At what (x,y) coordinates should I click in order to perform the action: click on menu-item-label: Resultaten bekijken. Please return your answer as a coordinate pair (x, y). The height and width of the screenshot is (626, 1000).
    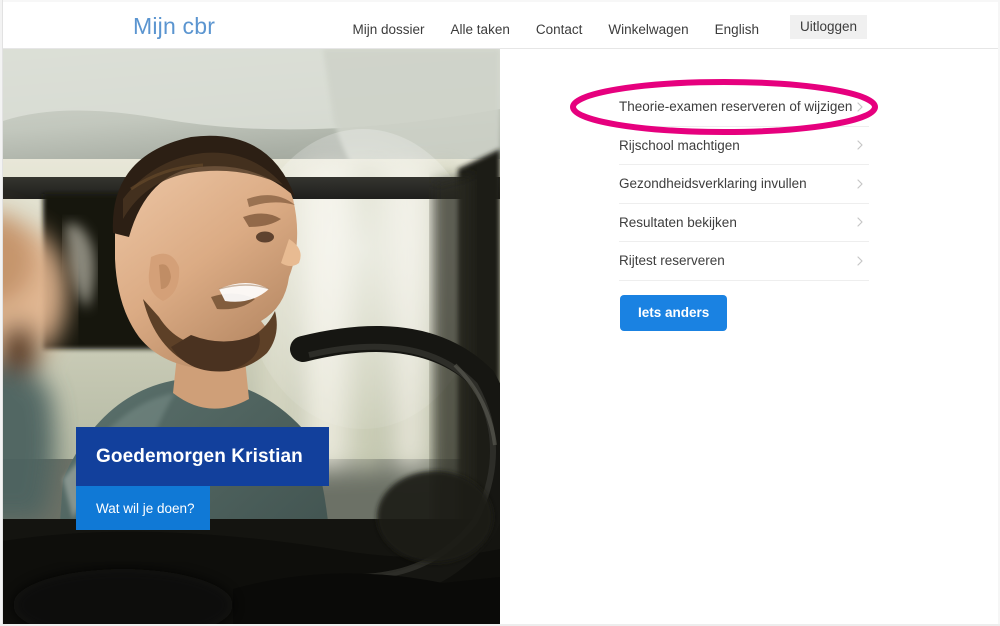
    Looking at the image, I should click on (678, 222).